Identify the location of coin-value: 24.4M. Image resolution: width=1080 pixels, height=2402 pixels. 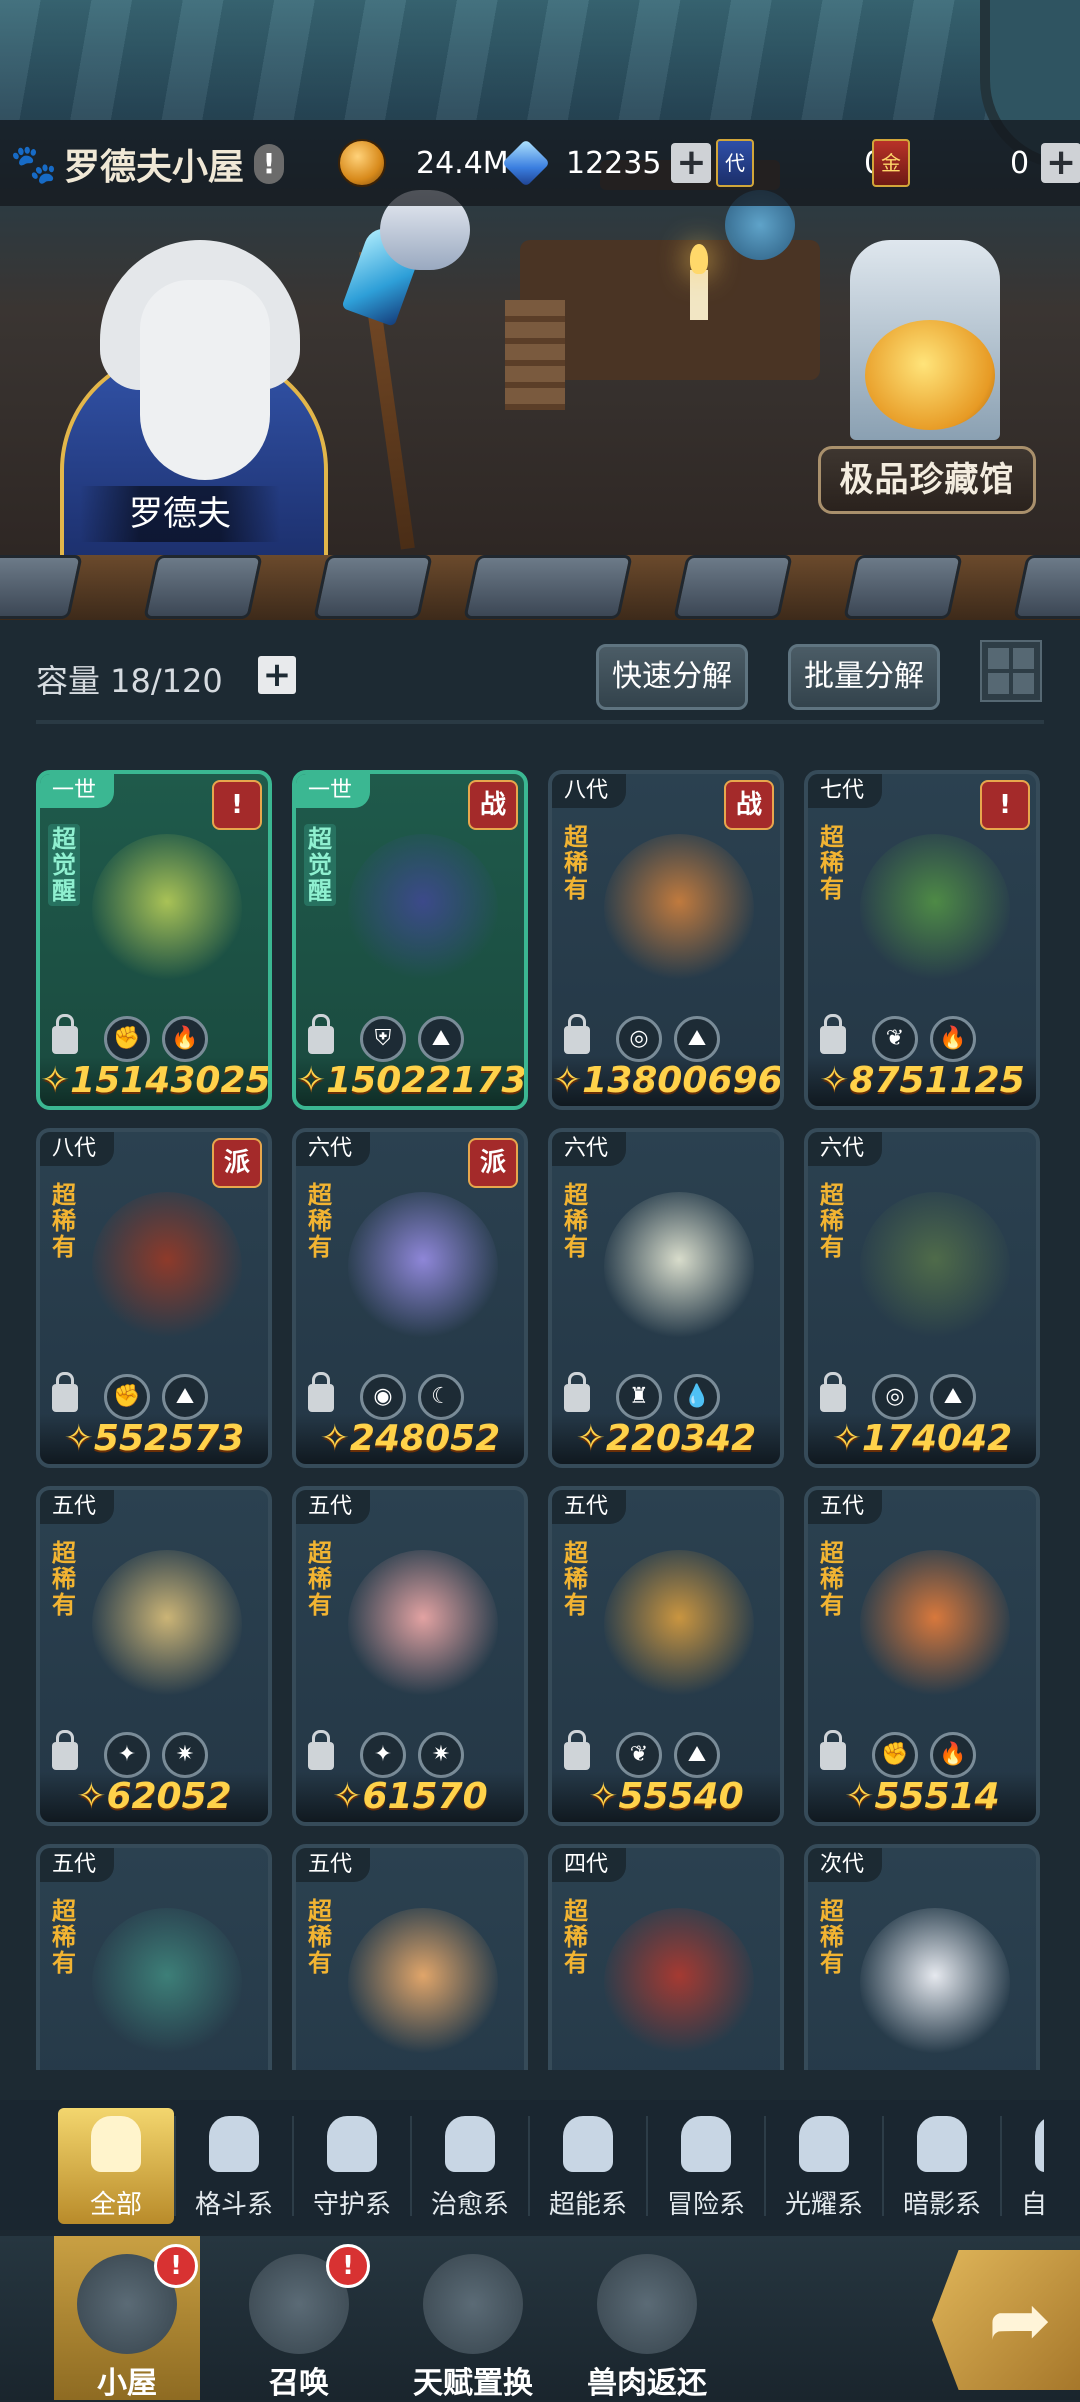
(462, 163).